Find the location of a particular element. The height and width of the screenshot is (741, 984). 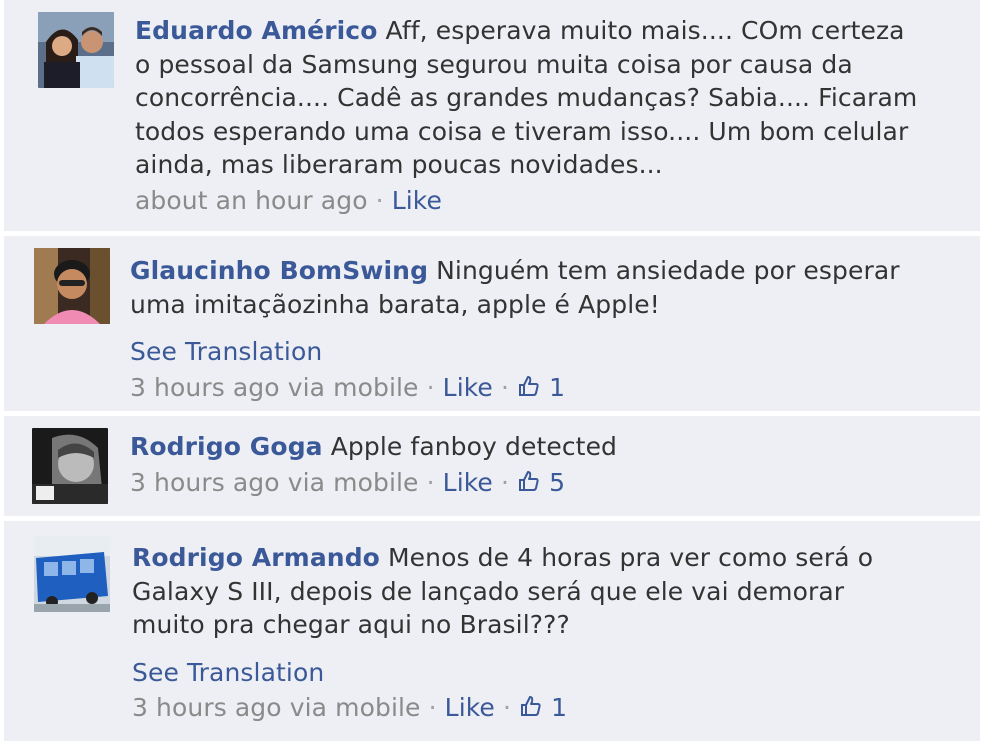

comment-meta: about an hour ago · Like is located at coordinates (530, 201).